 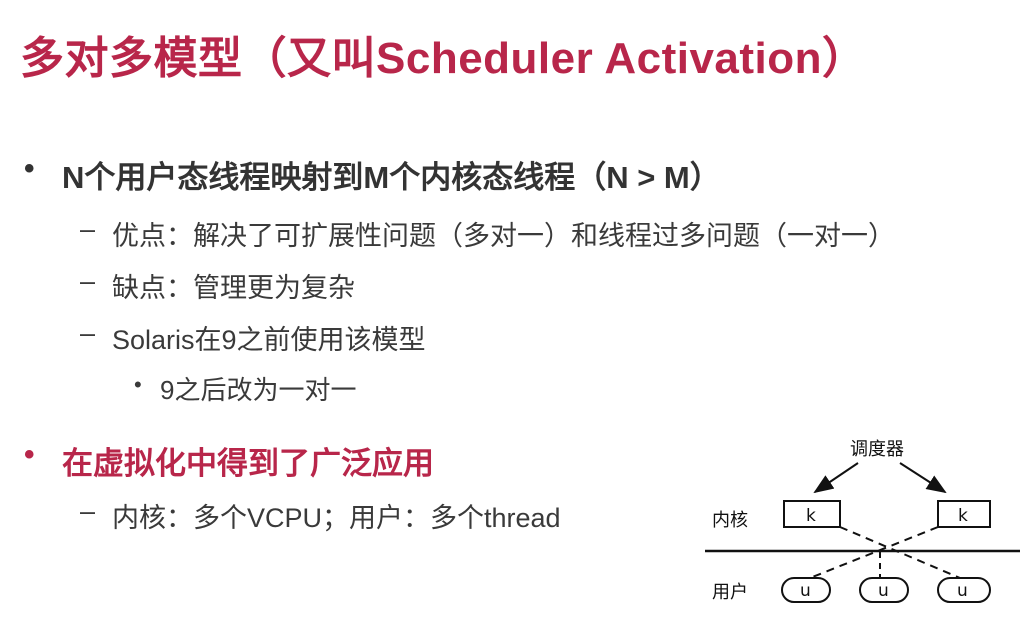 I want to click on kernel-label: 内核, so click(x=730, y=520).